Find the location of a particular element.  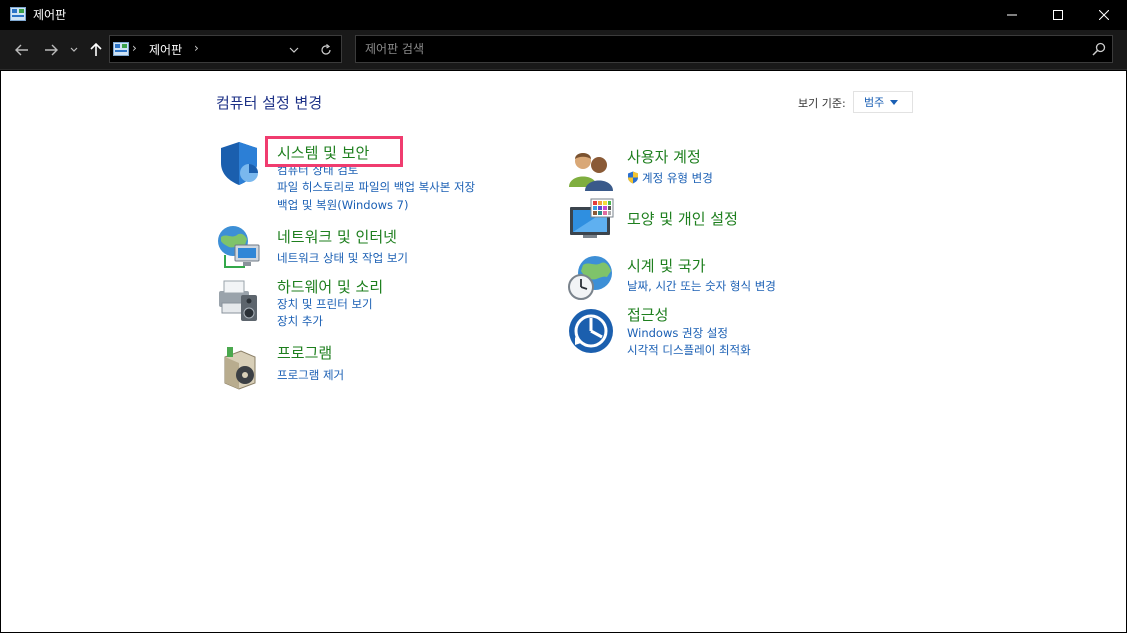

network-globe-icon is located at coordinates (239, 247).